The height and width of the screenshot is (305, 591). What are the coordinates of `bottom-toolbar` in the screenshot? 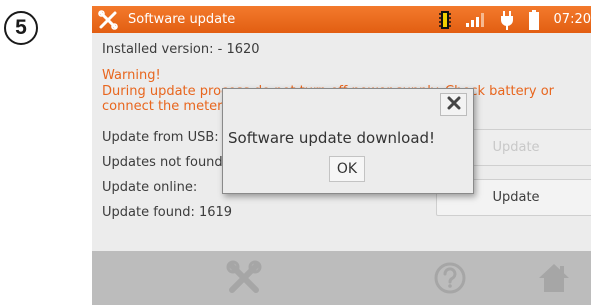 It's located at (341, 278).